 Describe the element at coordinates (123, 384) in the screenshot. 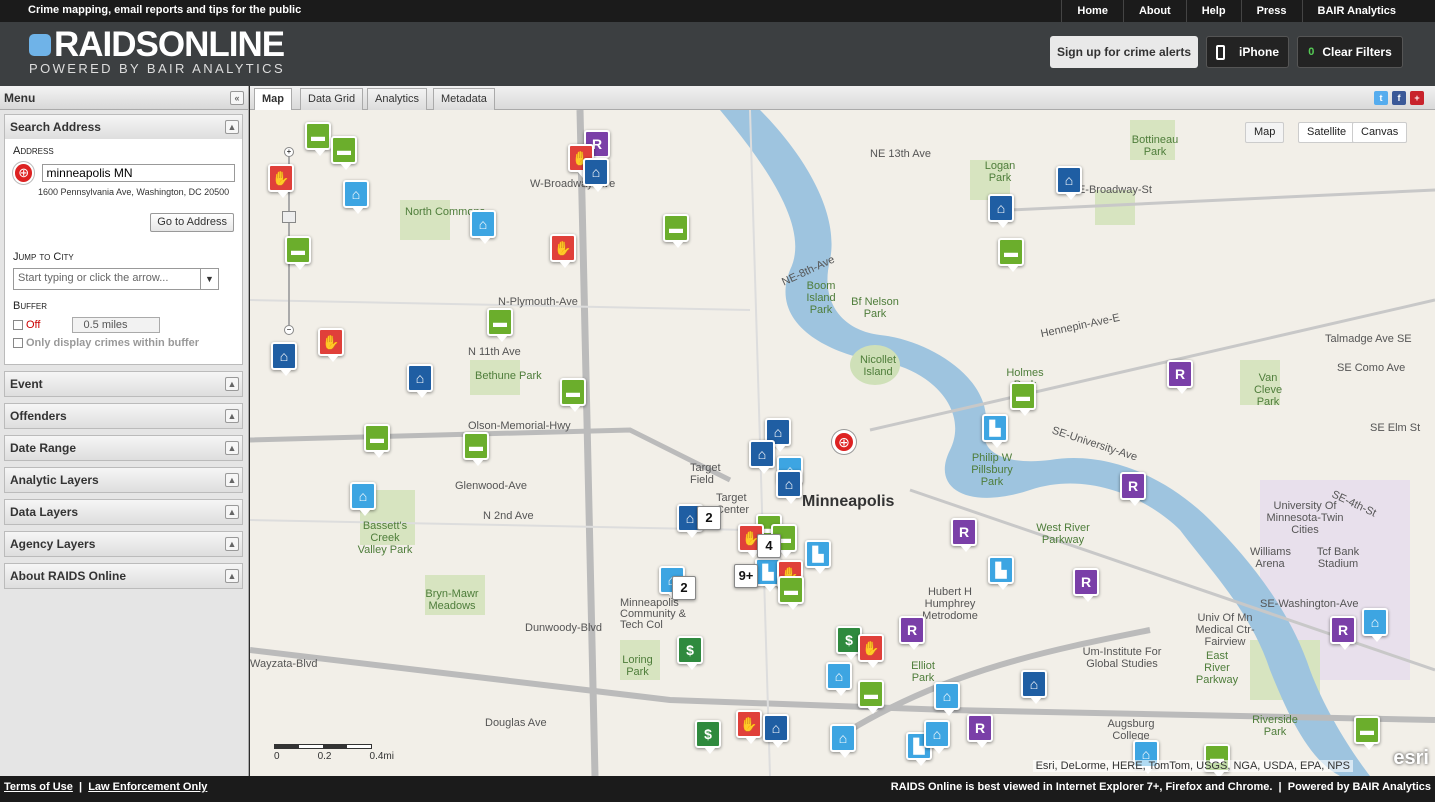

I see `event-panel: Event ▲` at that location.